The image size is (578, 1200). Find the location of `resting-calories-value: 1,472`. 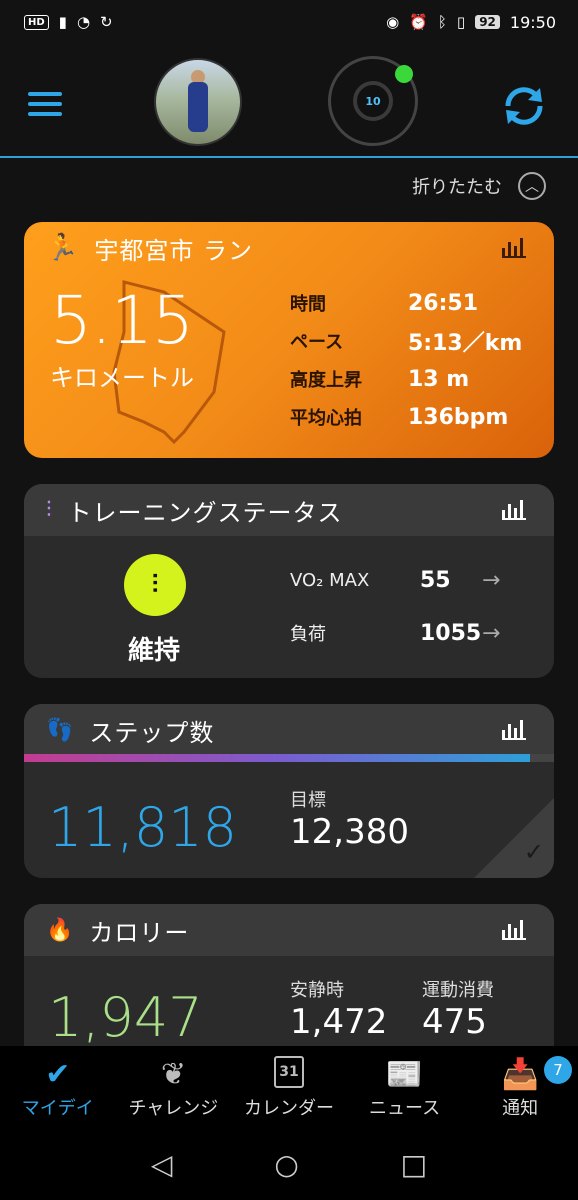

resting-calories-value: 1,472 is located at coordinates (339, 1022).